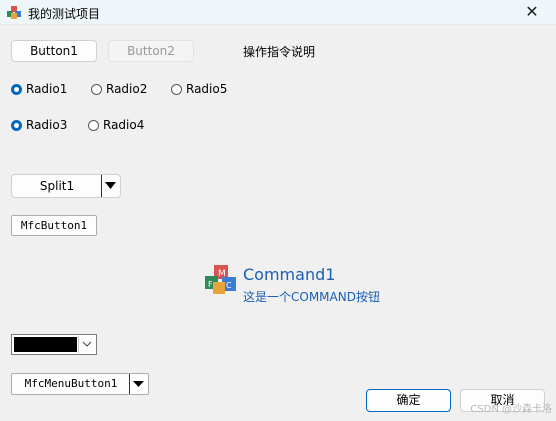  Describe the element at coordinates (124, 125) in the screenshot. I see `radio4-label: Radio4` at that location.